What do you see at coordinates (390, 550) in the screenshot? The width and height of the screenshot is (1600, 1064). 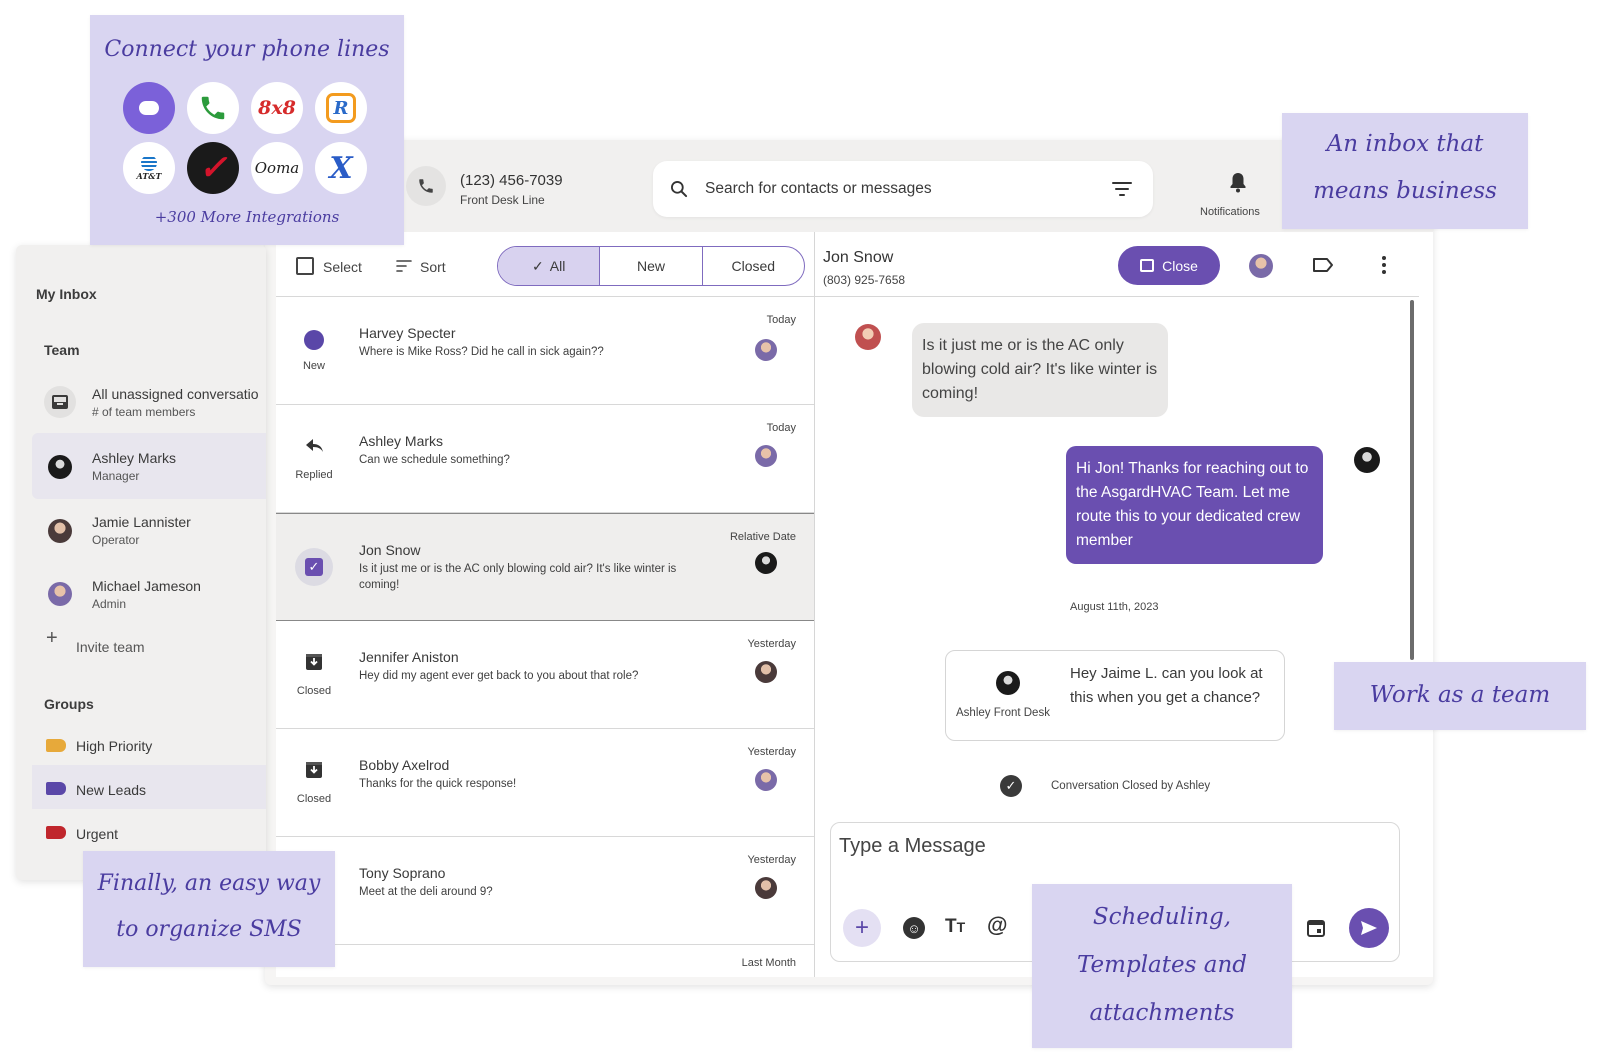 I see `contact-name: Jon Snow` at bounding box center [390, 550].